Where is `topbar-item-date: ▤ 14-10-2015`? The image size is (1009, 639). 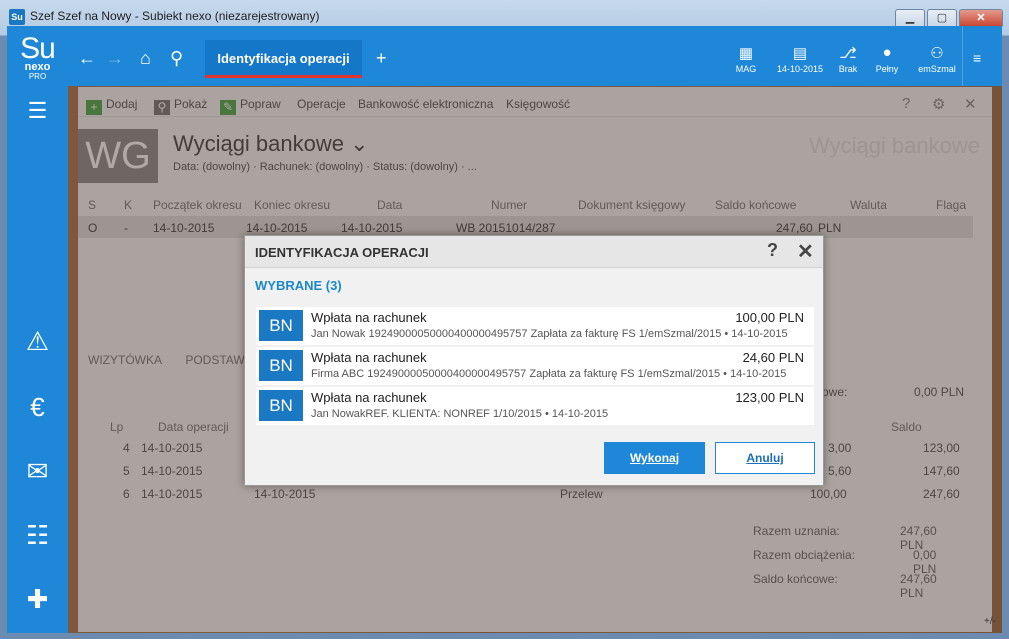 topbar-item-date: ▤ 14-10-2015 is located at coordinates (800, 59).